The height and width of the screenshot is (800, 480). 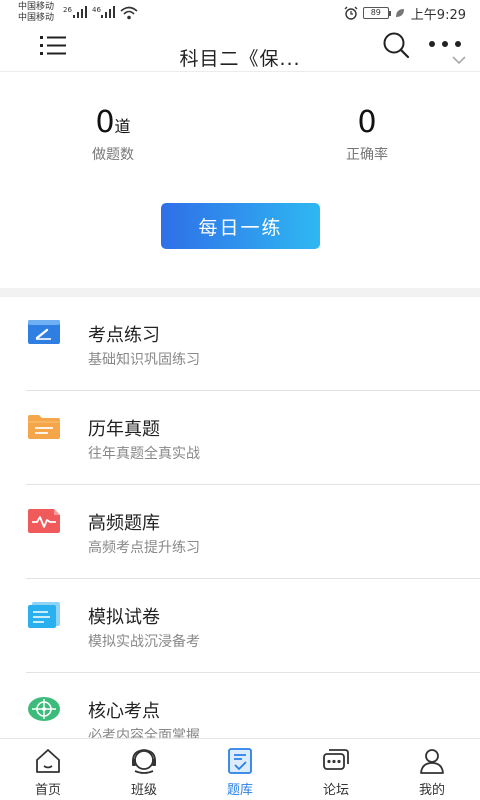 I want to click on wifi-icon, so click(x=129, y=13).